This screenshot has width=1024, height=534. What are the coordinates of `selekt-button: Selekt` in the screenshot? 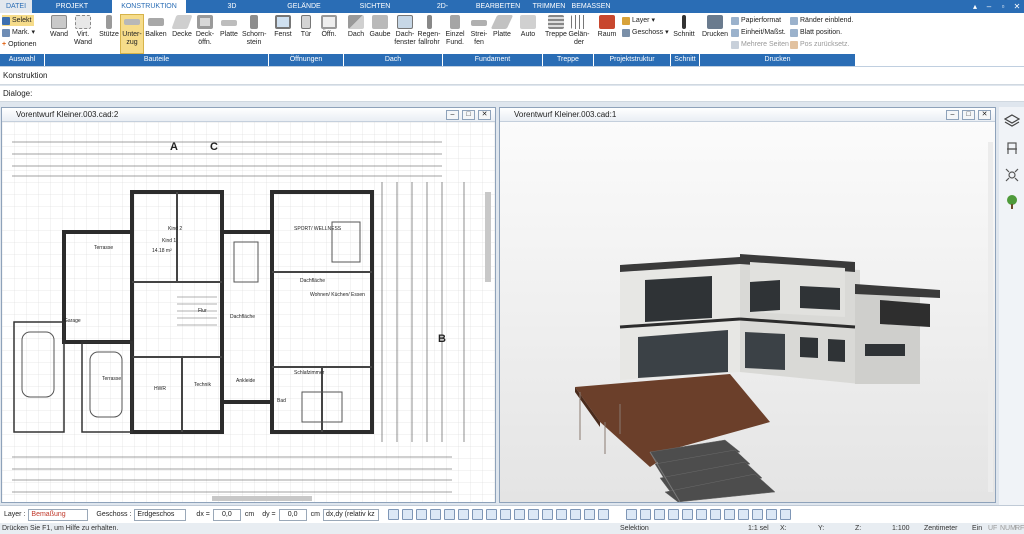 It's located at (18, 20).